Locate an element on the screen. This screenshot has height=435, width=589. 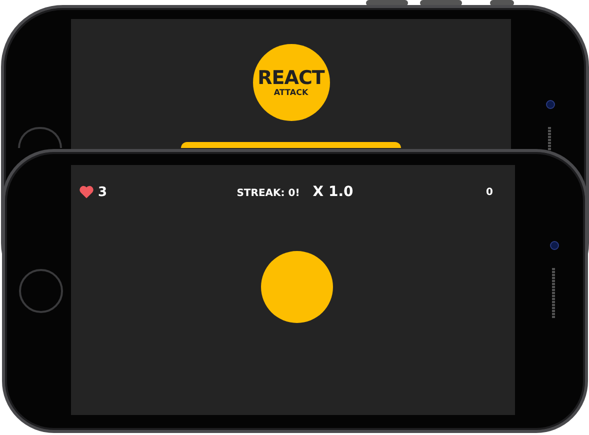
heart-icon is located at coordinates (86, 192).